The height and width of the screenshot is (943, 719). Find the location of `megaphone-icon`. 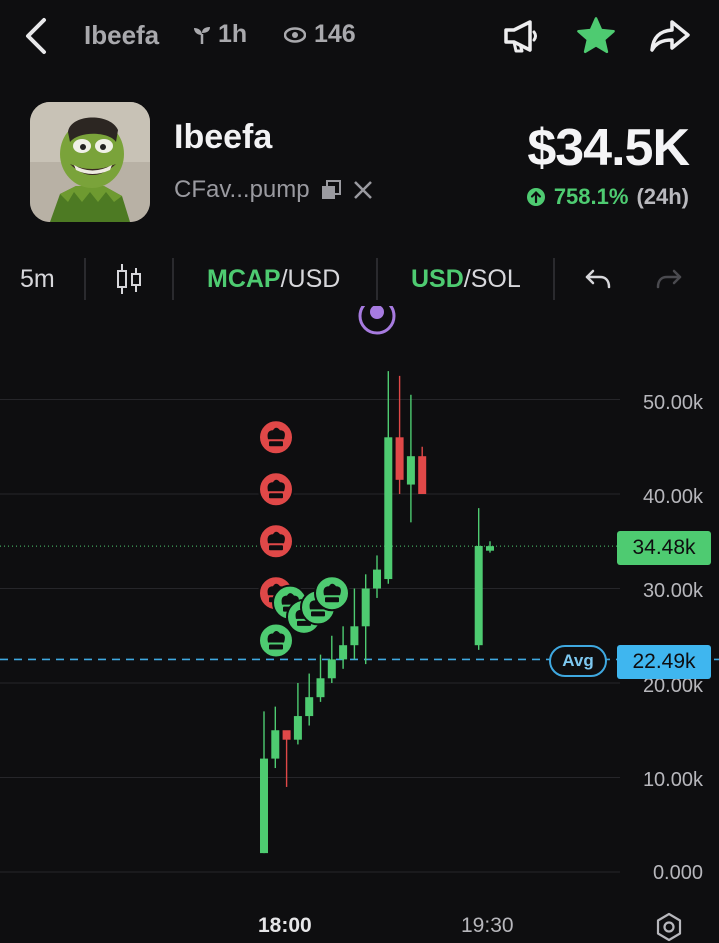

megaphone-icon is located at coordinates (520, 36).